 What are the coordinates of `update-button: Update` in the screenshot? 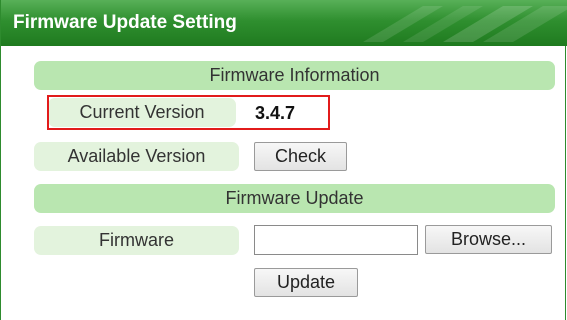 It's located at (306, 282).